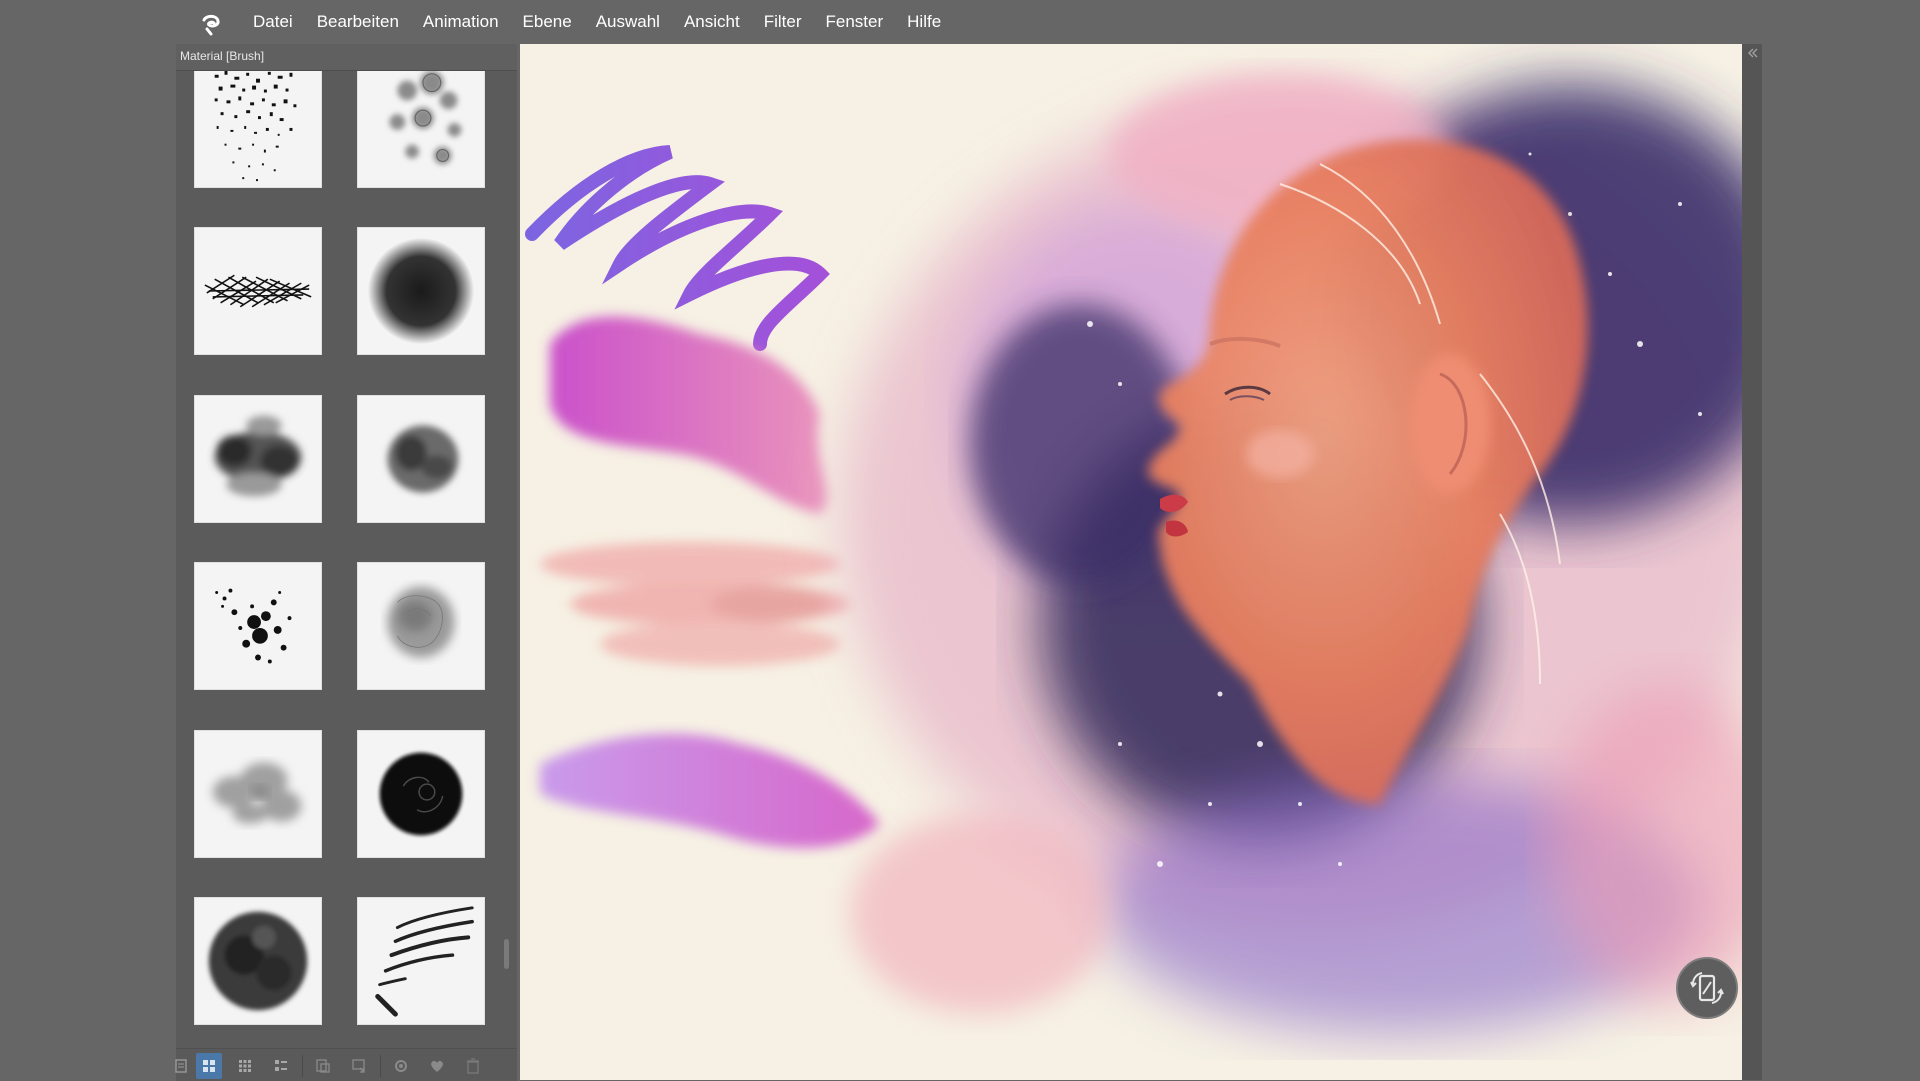 The width and height of the screenshot is (1920, 1081). I want to click on settings-icon, so click(401, 1066).